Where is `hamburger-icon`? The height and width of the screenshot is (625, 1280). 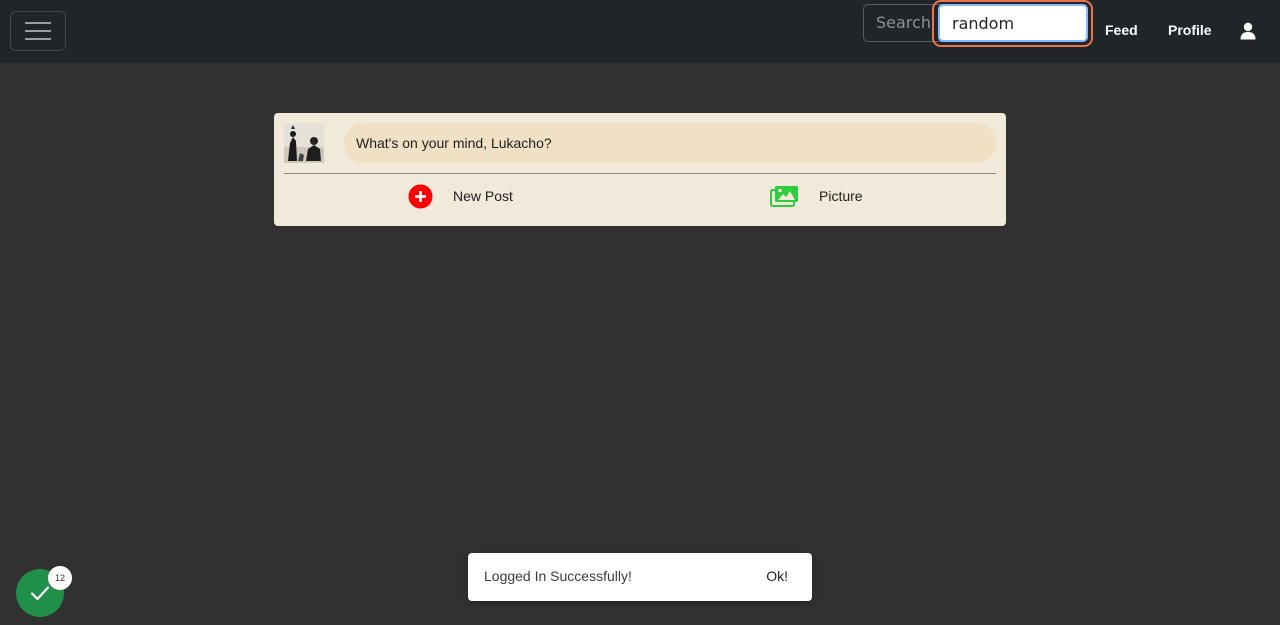 hamburger-icon is located at coordinates (38, 31).